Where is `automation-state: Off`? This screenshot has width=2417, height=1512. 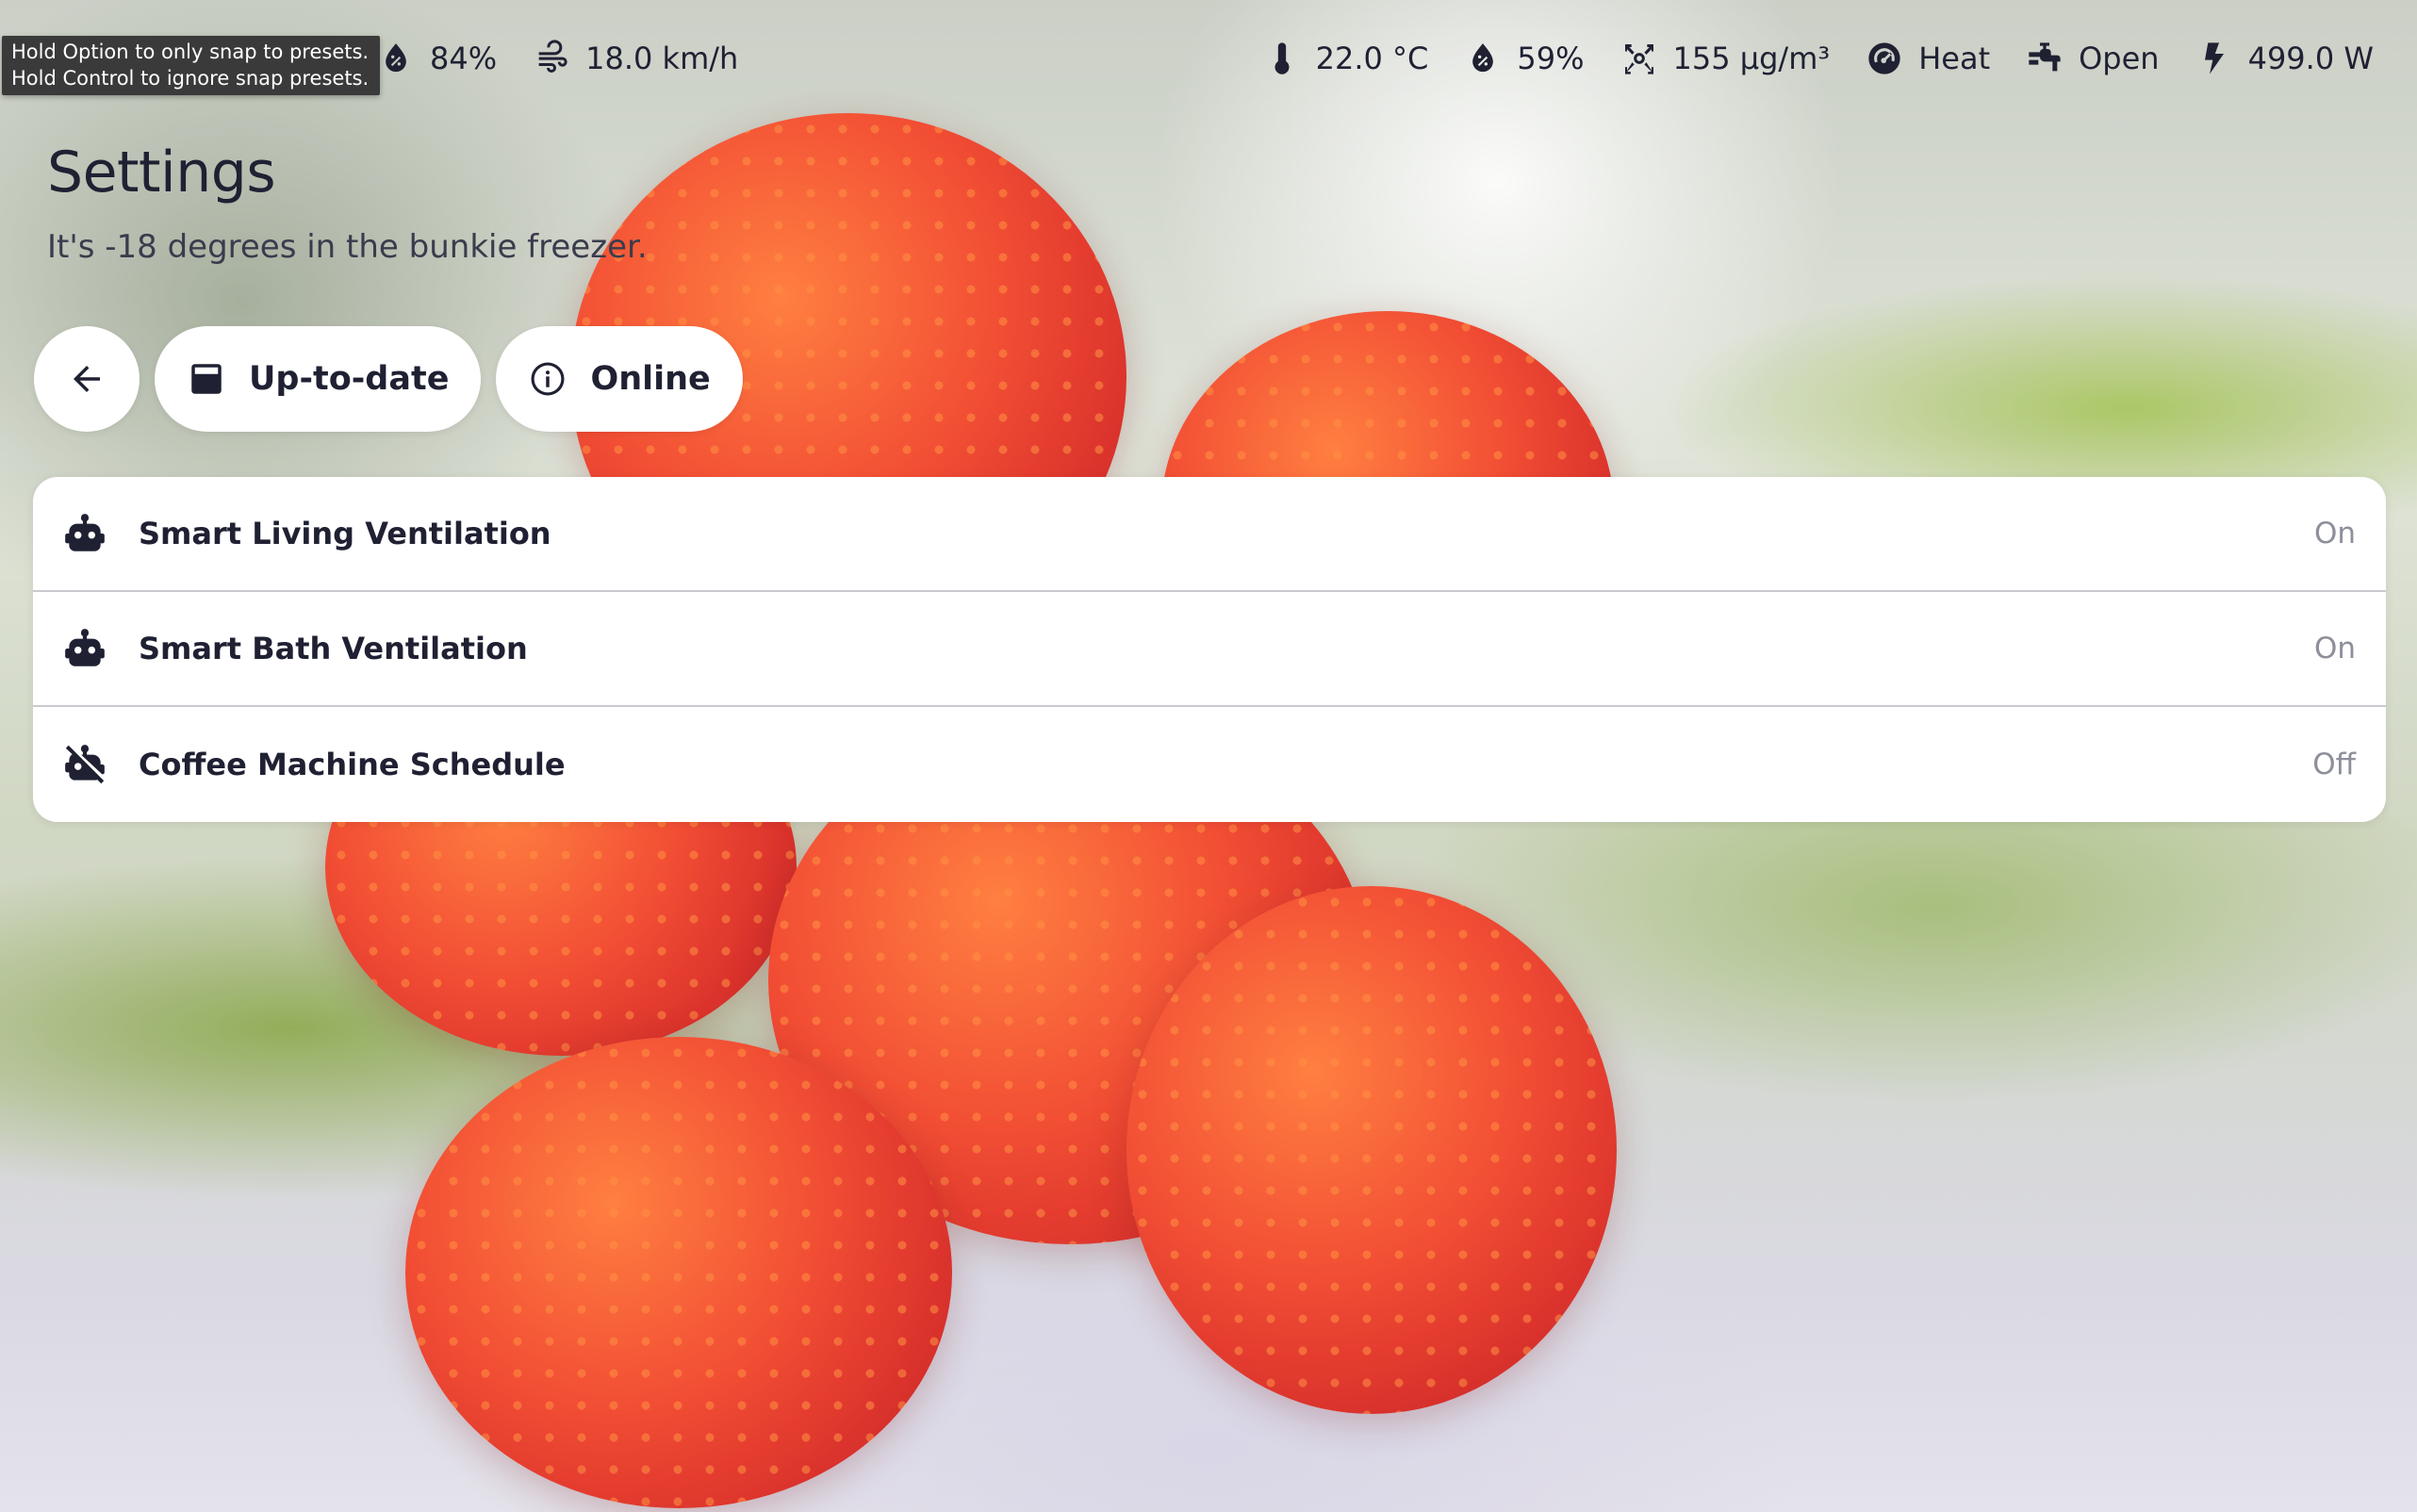
automation-state: Off is located at coordinates (2334, 765).